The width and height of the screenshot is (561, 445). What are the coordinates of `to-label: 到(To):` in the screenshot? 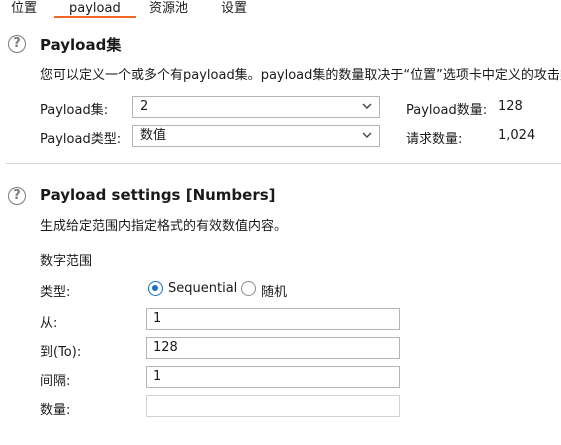 It's located at (61, 352).